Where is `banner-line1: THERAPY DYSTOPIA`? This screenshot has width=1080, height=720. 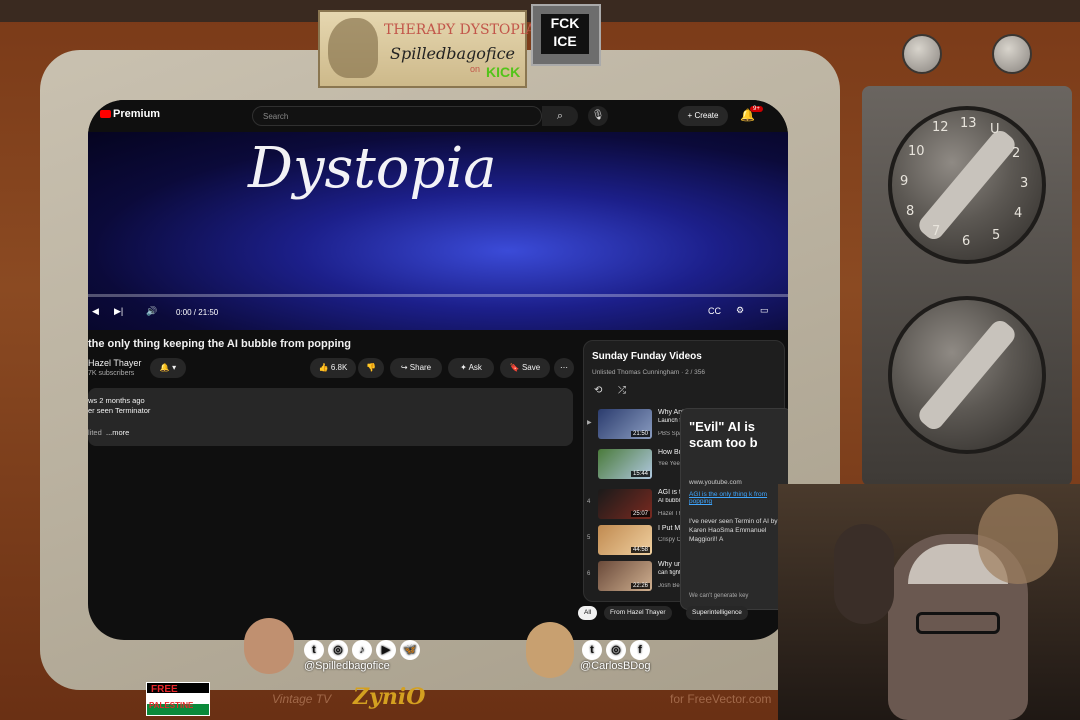
banner-line1: THERAPY DYSTOPIA is located at coordinates (460, 30).